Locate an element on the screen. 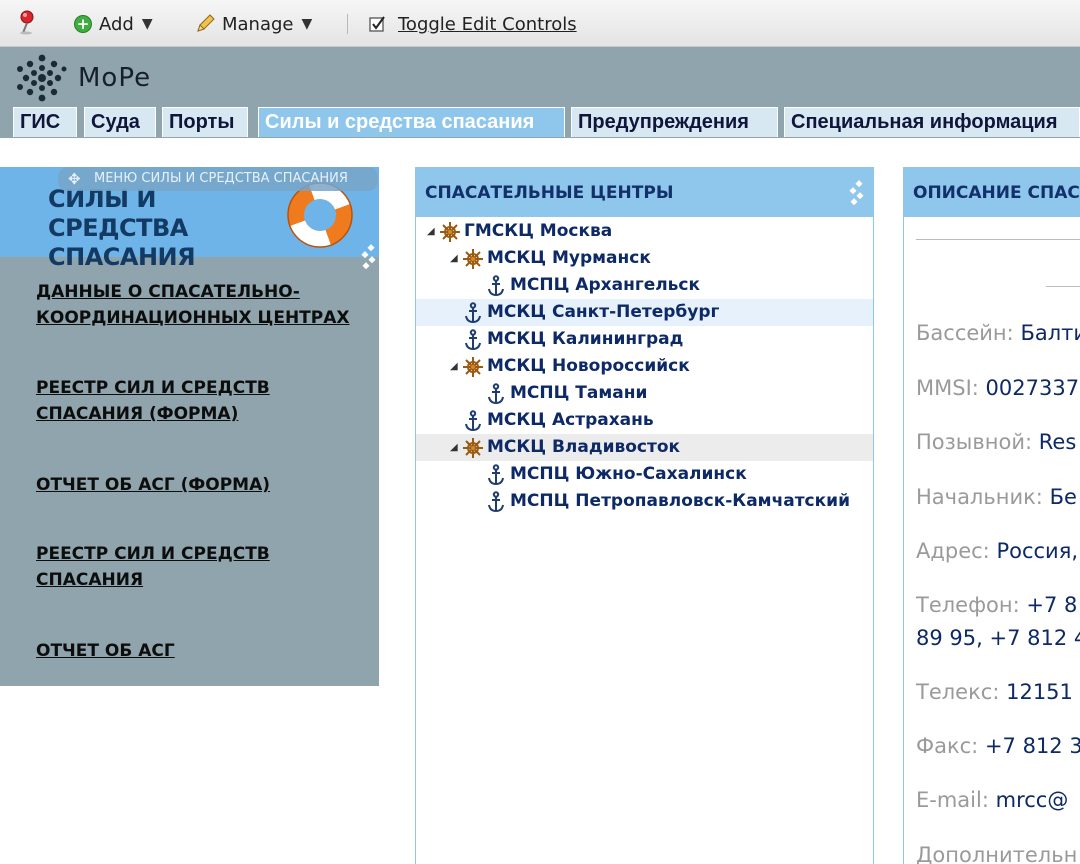 Image resolution: width=1080 pixels, height=864 pixels. field-value: +7 812 3 is located at coordinates (1032, 746).